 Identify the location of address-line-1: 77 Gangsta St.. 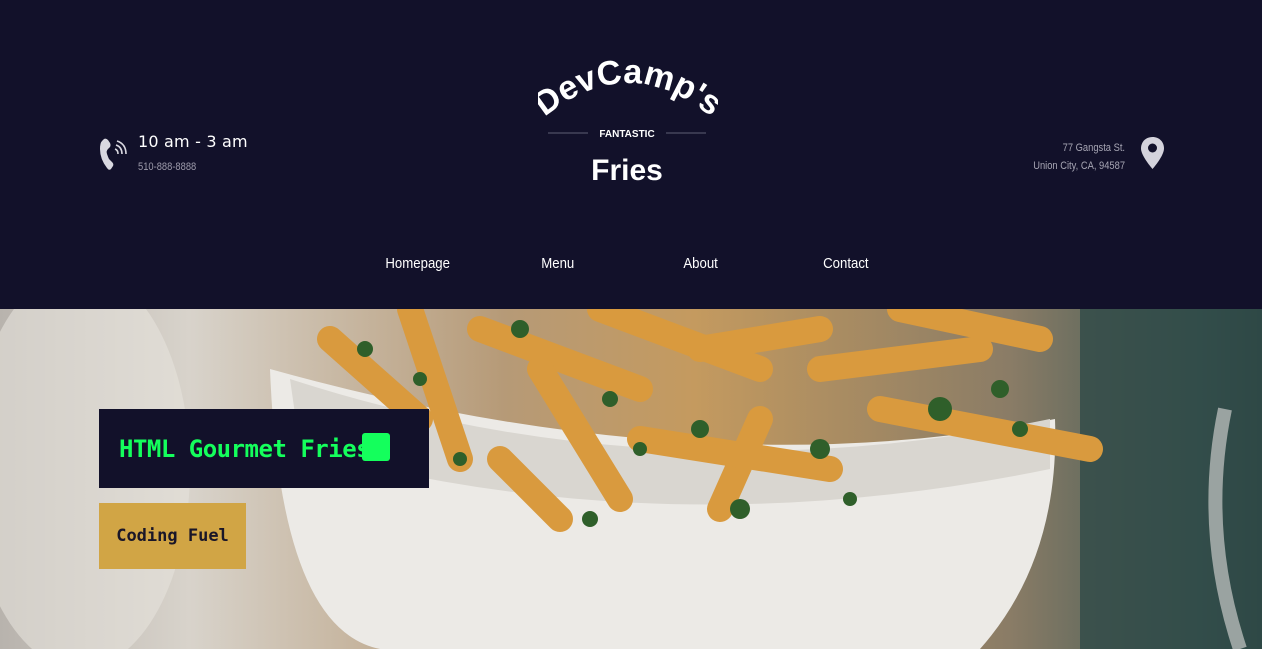
(1093, 148).